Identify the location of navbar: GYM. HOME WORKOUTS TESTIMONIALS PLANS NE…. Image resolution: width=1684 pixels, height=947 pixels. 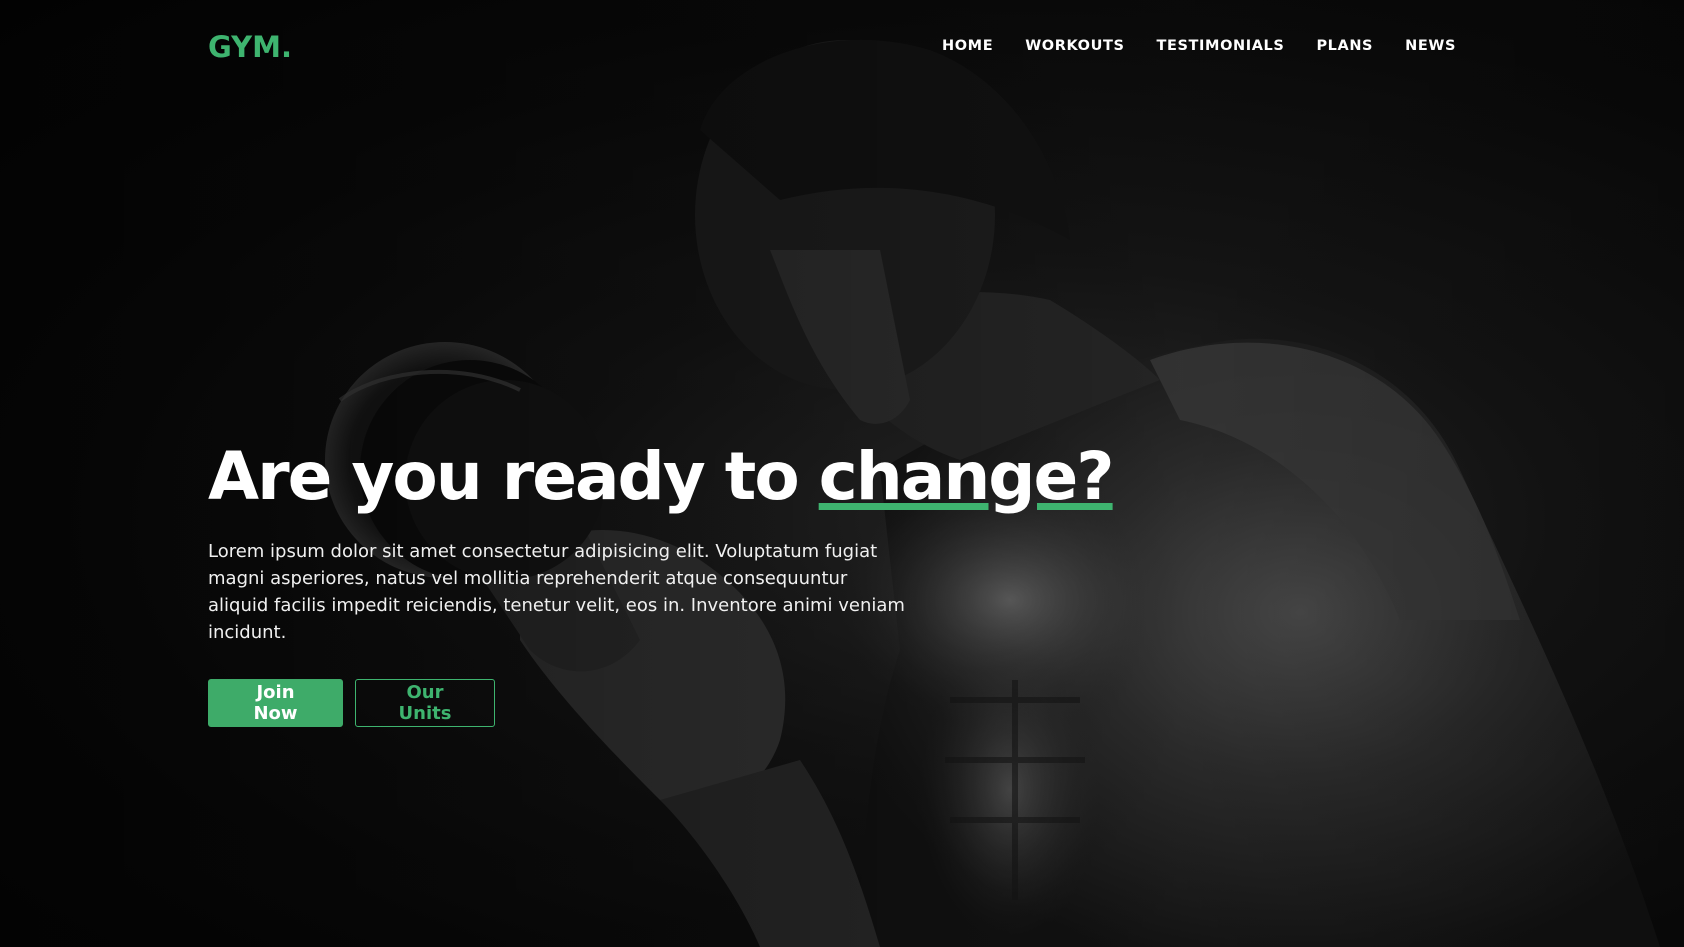
(842, 48).